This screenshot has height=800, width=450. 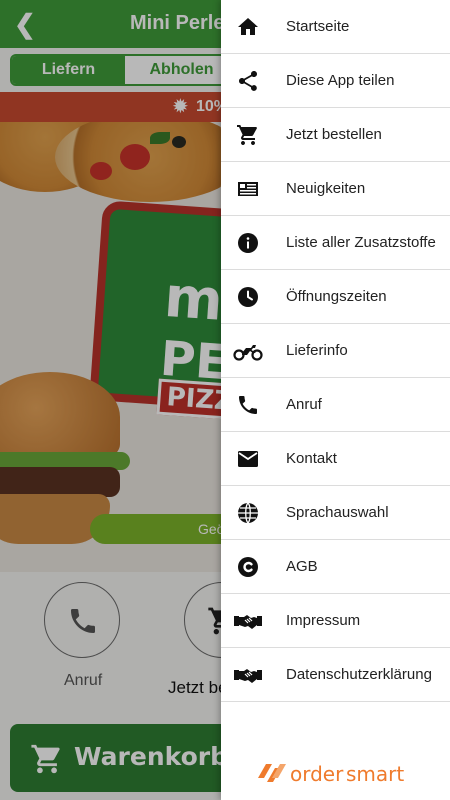 What do you see at coordinates (248, 405) in the screenshot?
I see `phone-icon` at bounding box center [248, 405].